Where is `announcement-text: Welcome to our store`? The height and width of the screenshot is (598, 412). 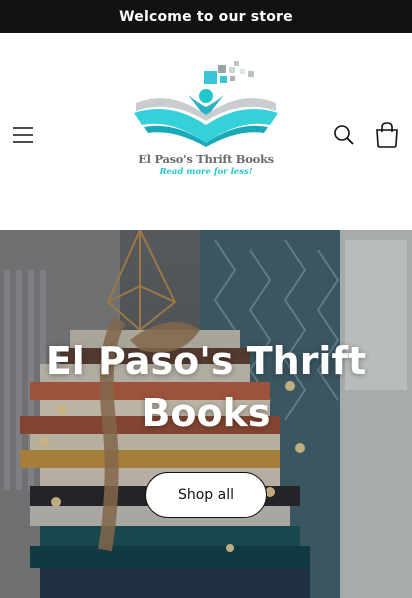
announcement-text: Welcome to our store is located at coordinates (206, 16).